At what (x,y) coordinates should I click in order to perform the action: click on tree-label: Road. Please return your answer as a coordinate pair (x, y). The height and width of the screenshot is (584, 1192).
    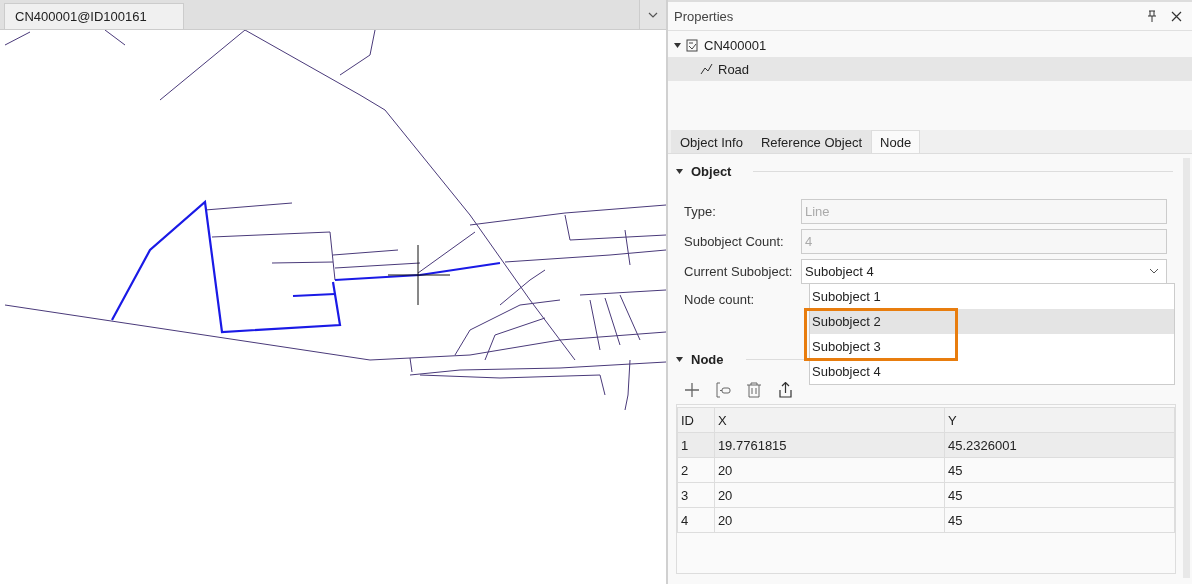
    Looking at the image, I should click on (734, 69).